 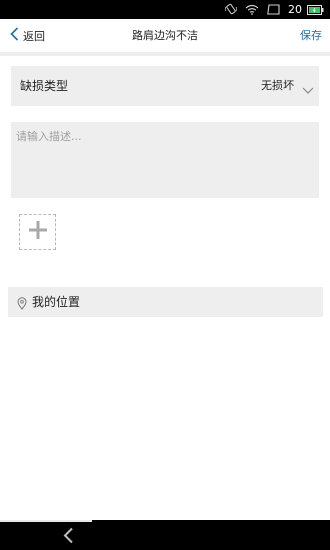 What do you see at coordinates (165, 9) in the screenshot?
I see `status-bar: 20` at bounding box center [165, 9].